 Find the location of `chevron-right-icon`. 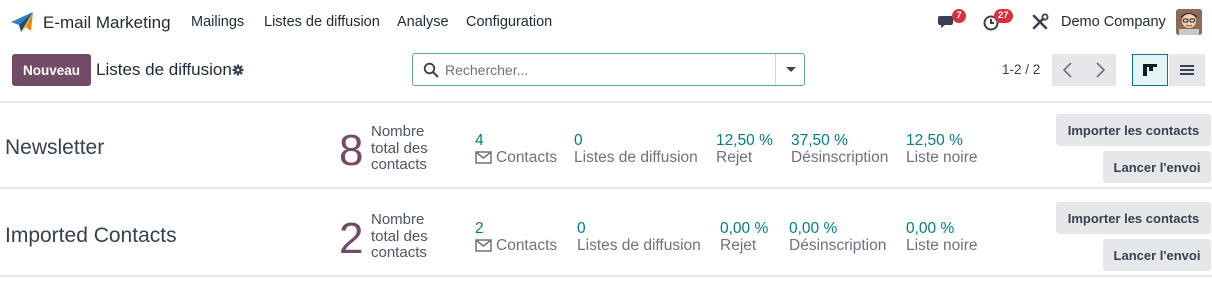

chevron-right-icon is located at coordinates (1101, 70).